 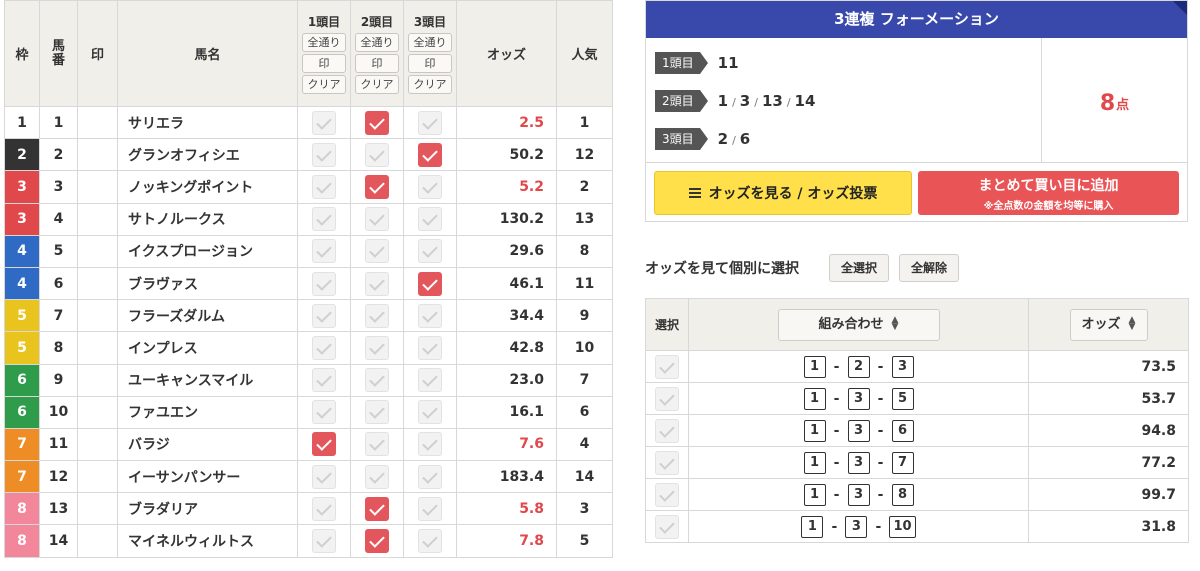 I want to click on leg3-mark-button: 印, so click(x=430, y=63).